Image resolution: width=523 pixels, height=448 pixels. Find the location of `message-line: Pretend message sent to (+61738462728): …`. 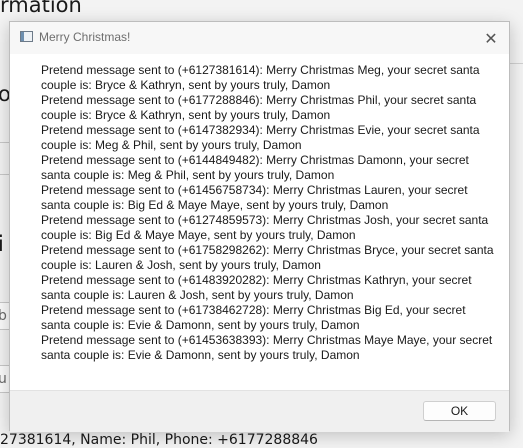

message-line: Pretend message sent to (+61738462728): … is located at coordinates (253, 317).